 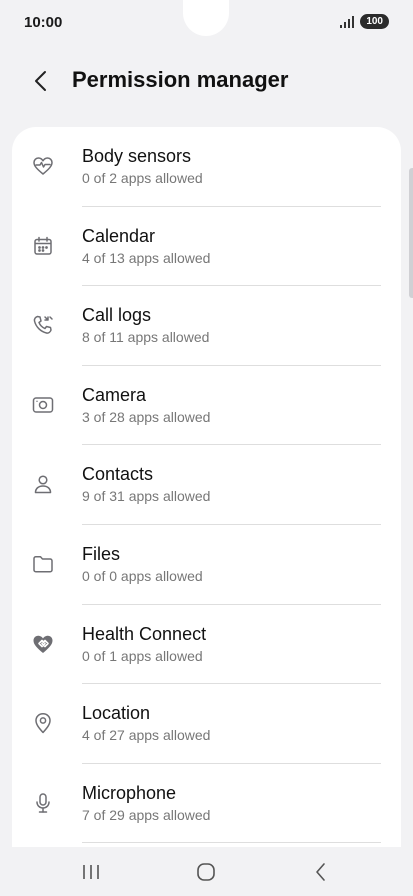 What do you see at coordinates (43, 405) in the screenshot?
I see `camera-icon` at bounding box center [43, 405].